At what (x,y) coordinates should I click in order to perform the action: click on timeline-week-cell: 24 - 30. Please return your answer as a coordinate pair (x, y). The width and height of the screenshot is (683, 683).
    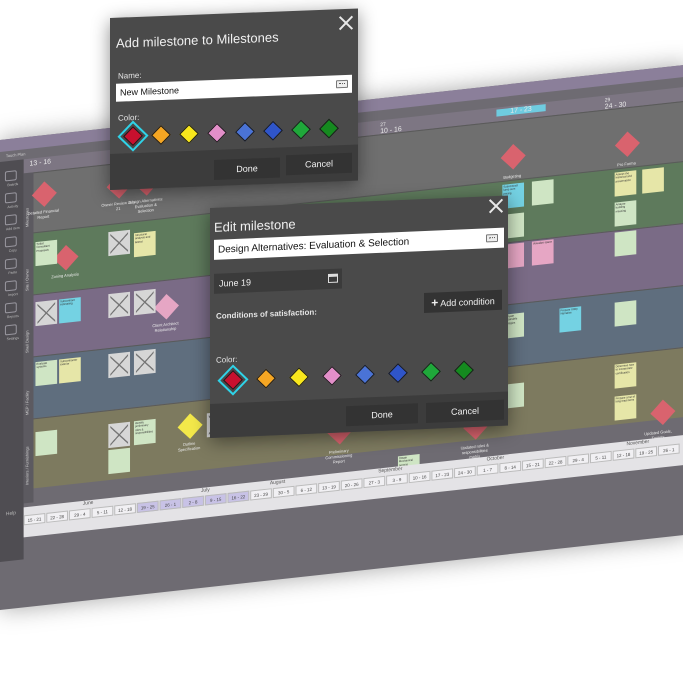
    Looking at the image, I should click on (465, 472).